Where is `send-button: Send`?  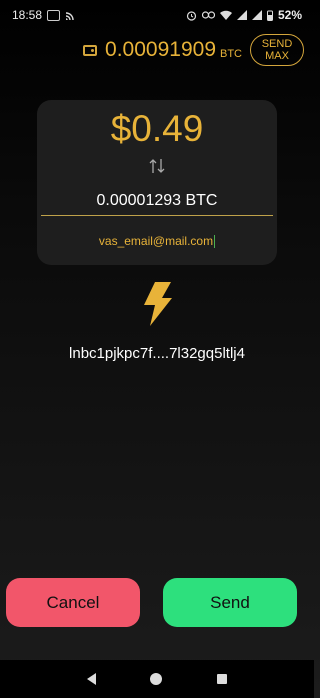
send-button: Send is located at coordinates (230, 602).